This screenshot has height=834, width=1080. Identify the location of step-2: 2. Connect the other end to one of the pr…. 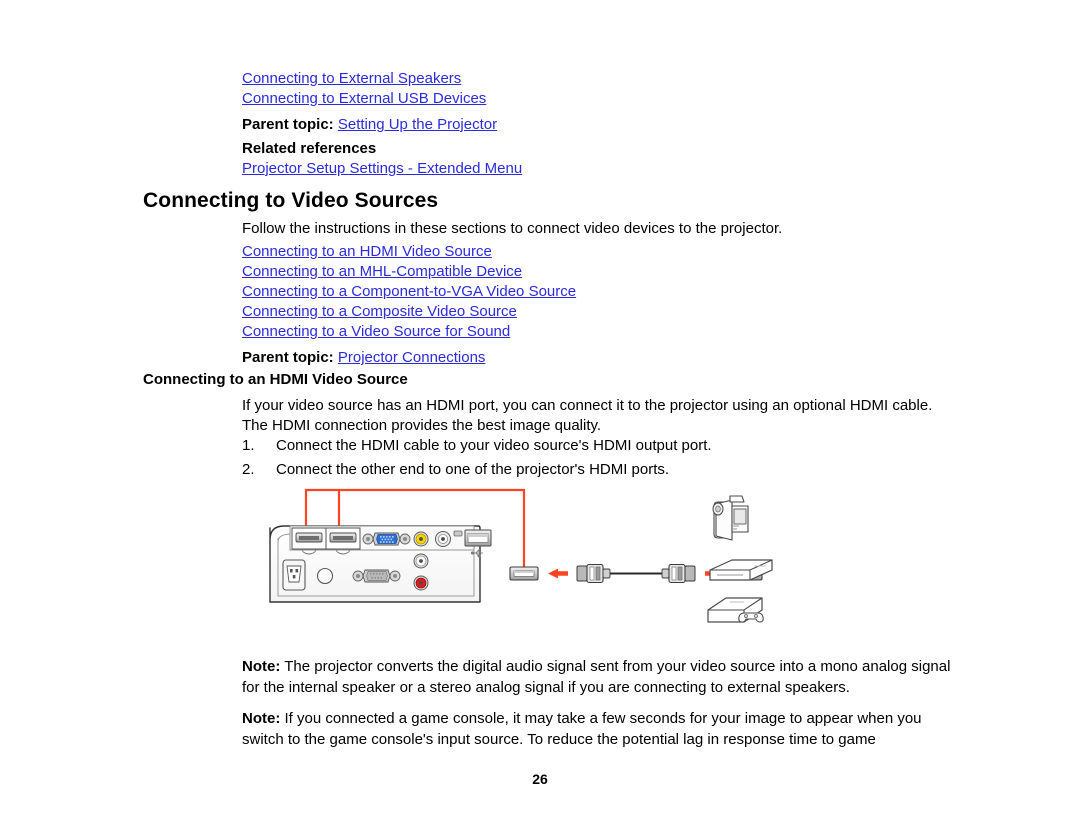
(455, 470).